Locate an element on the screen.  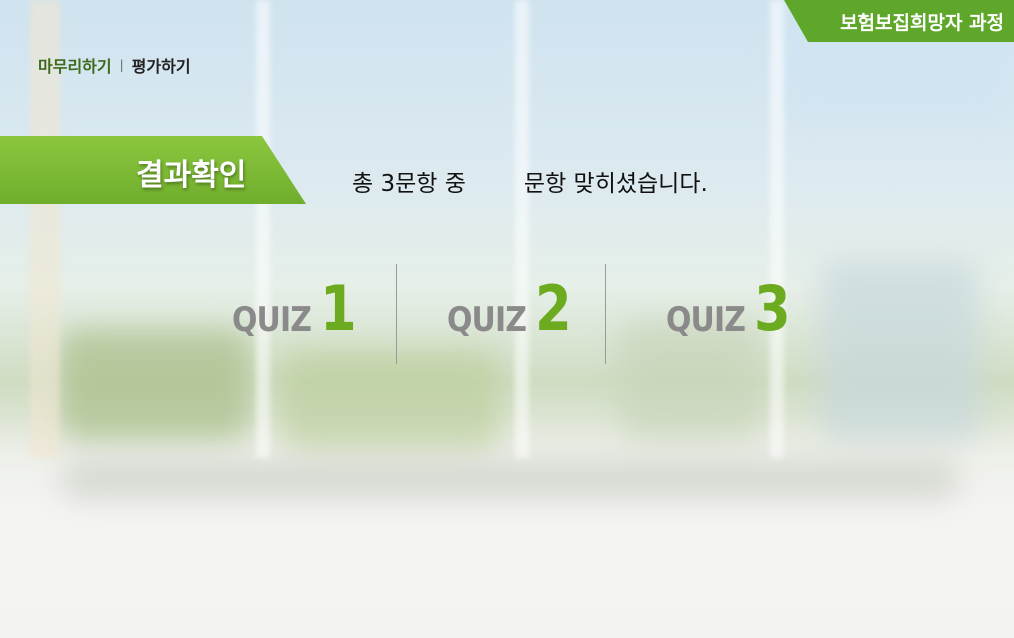
quiz-2-button: QUIZ 2 is located at coordinates (512, 309).